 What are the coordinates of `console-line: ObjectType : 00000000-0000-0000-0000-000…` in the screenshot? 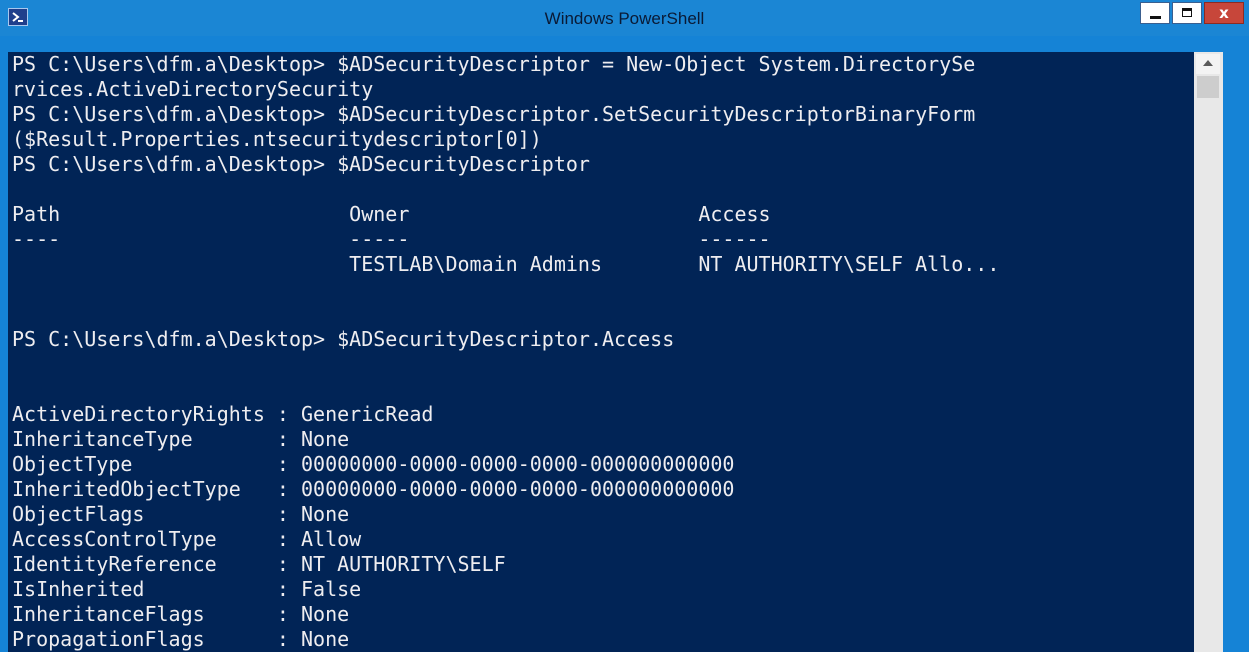 It's located at (373, 464).